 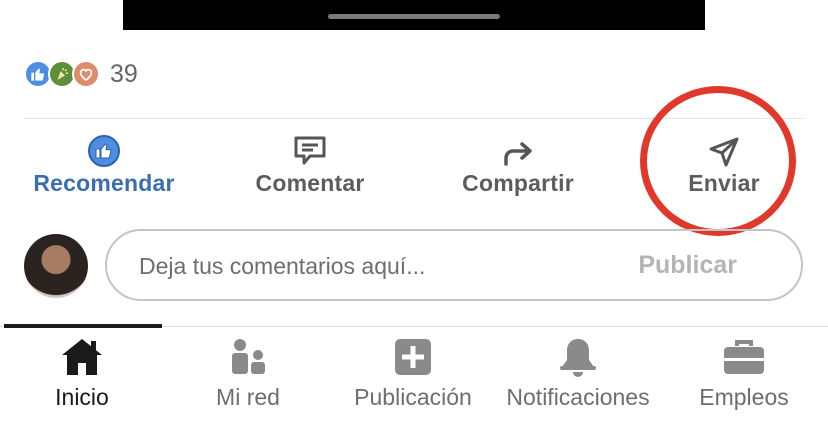 I want to click on thumbs-up-icon, so click(x=104, y=148).